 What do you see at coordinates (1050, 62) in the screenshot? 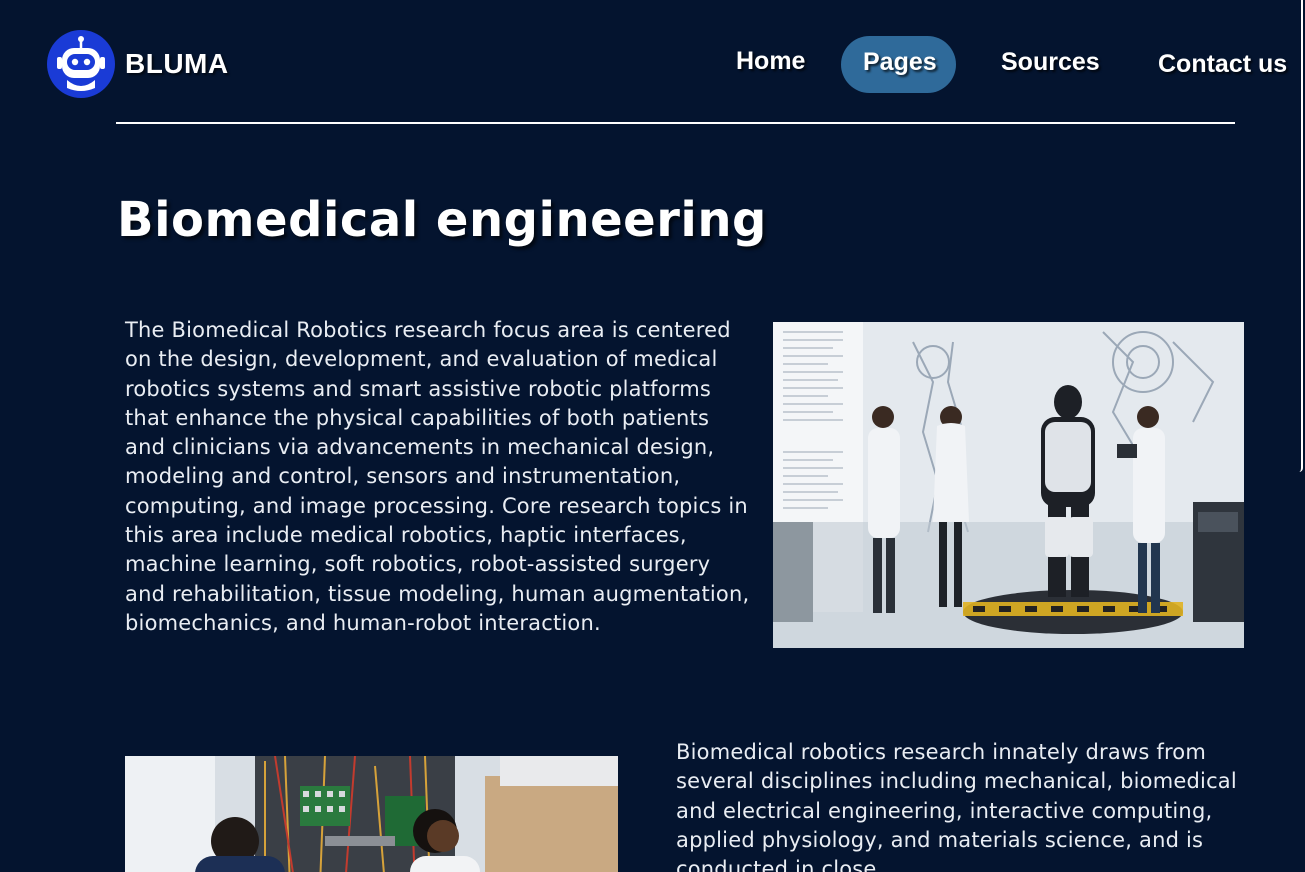
I see `nav-sources: Sources` at bounding box center [1050, 62].